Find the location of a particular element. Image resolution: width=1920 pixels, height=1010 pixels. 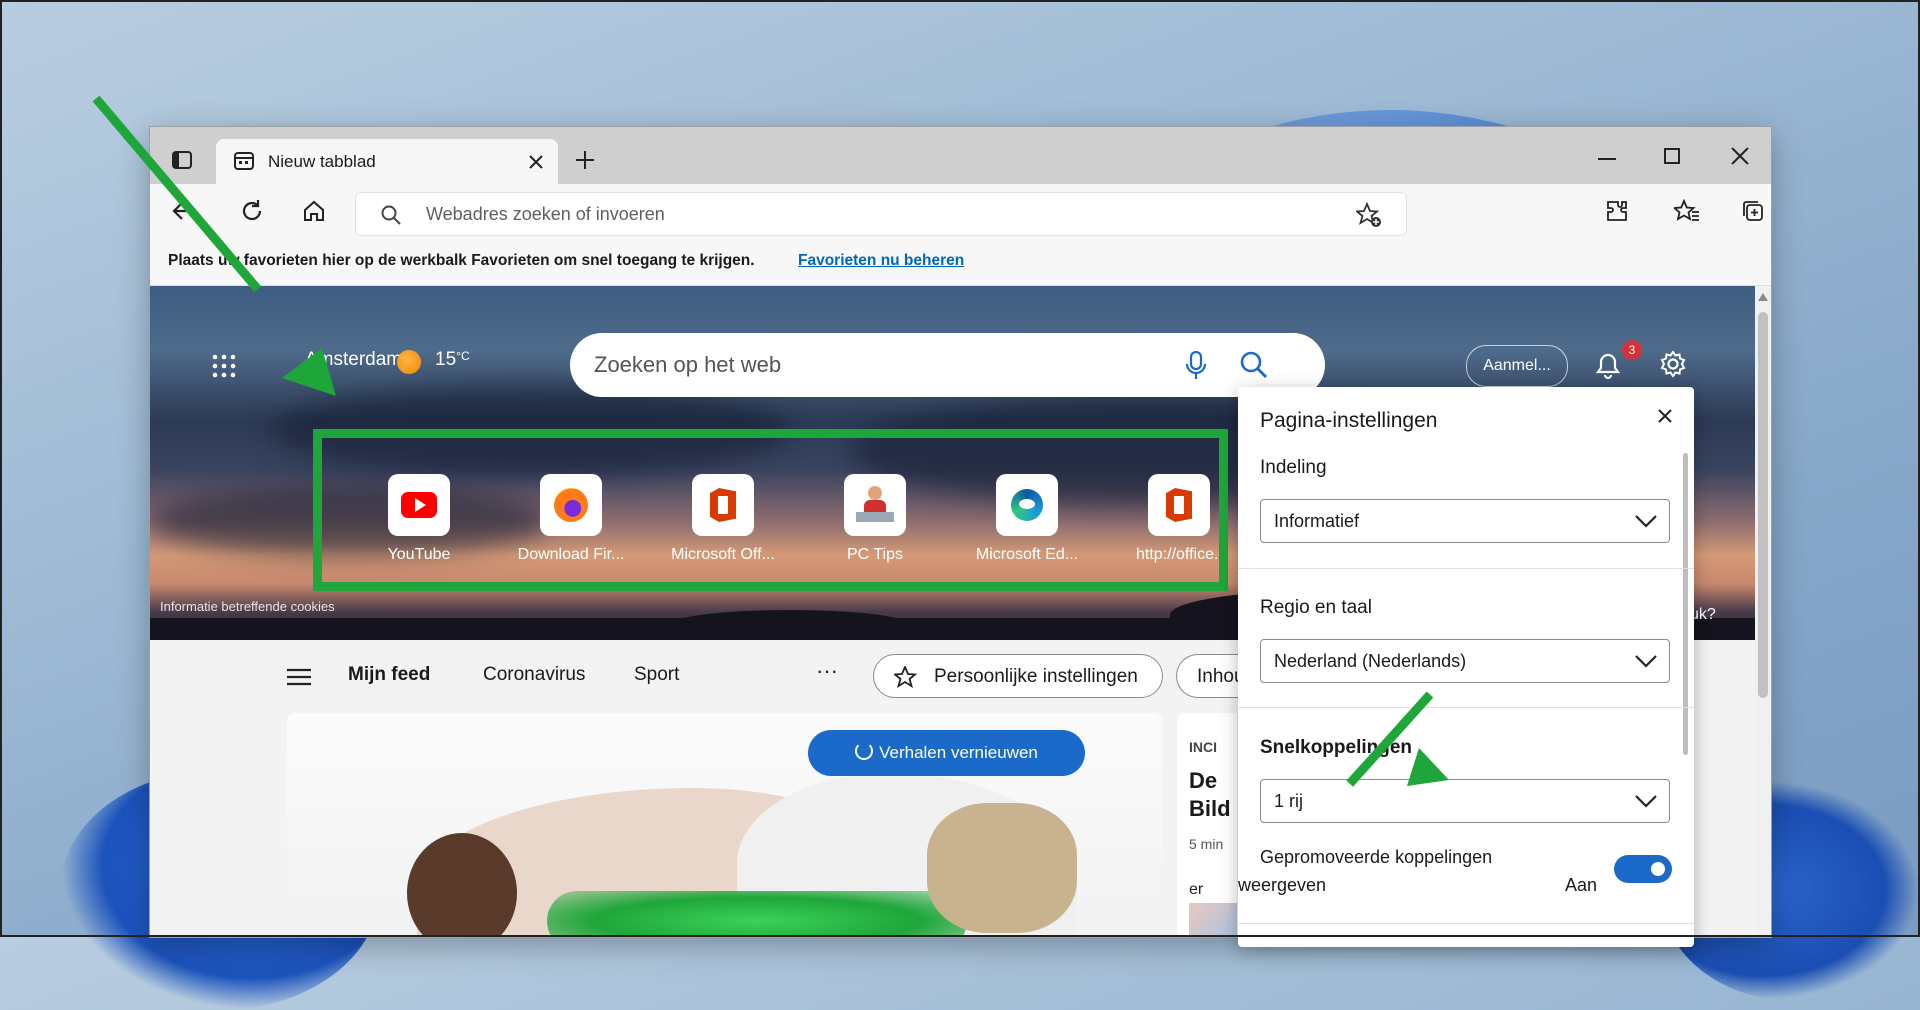

card-map-thumbnail is located at coordinates (1213, 920).